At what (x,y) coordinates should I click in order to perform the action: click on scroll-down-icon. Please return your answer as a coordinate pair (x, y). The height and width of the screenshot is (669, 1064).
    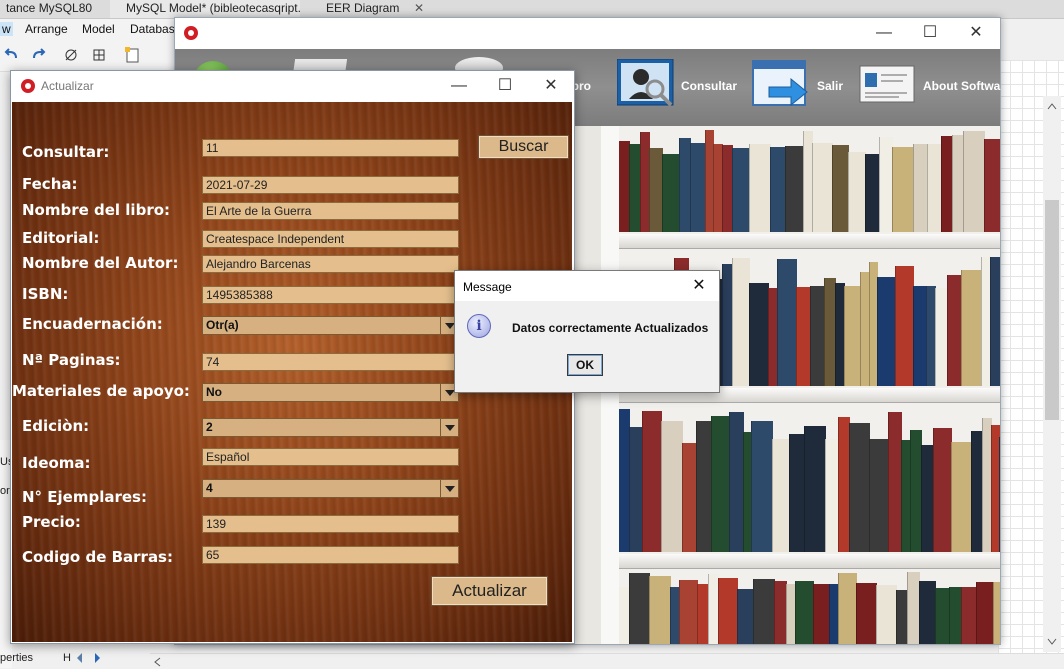
    Looking at the image, I should click on (1052, 642).